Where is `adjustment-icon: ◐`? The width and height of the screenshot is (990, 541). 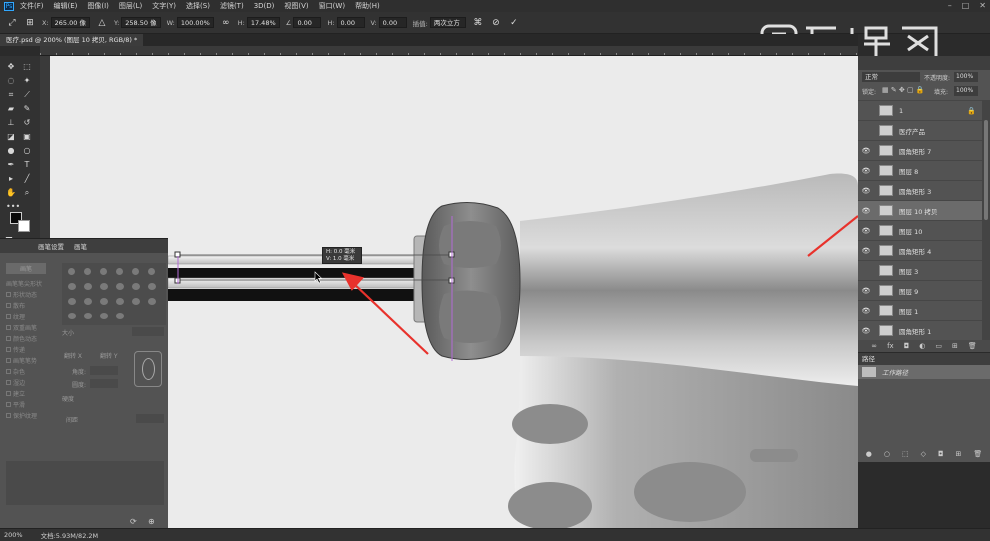
adjustment-icon: ◐ is located at coordinates (922, 346).